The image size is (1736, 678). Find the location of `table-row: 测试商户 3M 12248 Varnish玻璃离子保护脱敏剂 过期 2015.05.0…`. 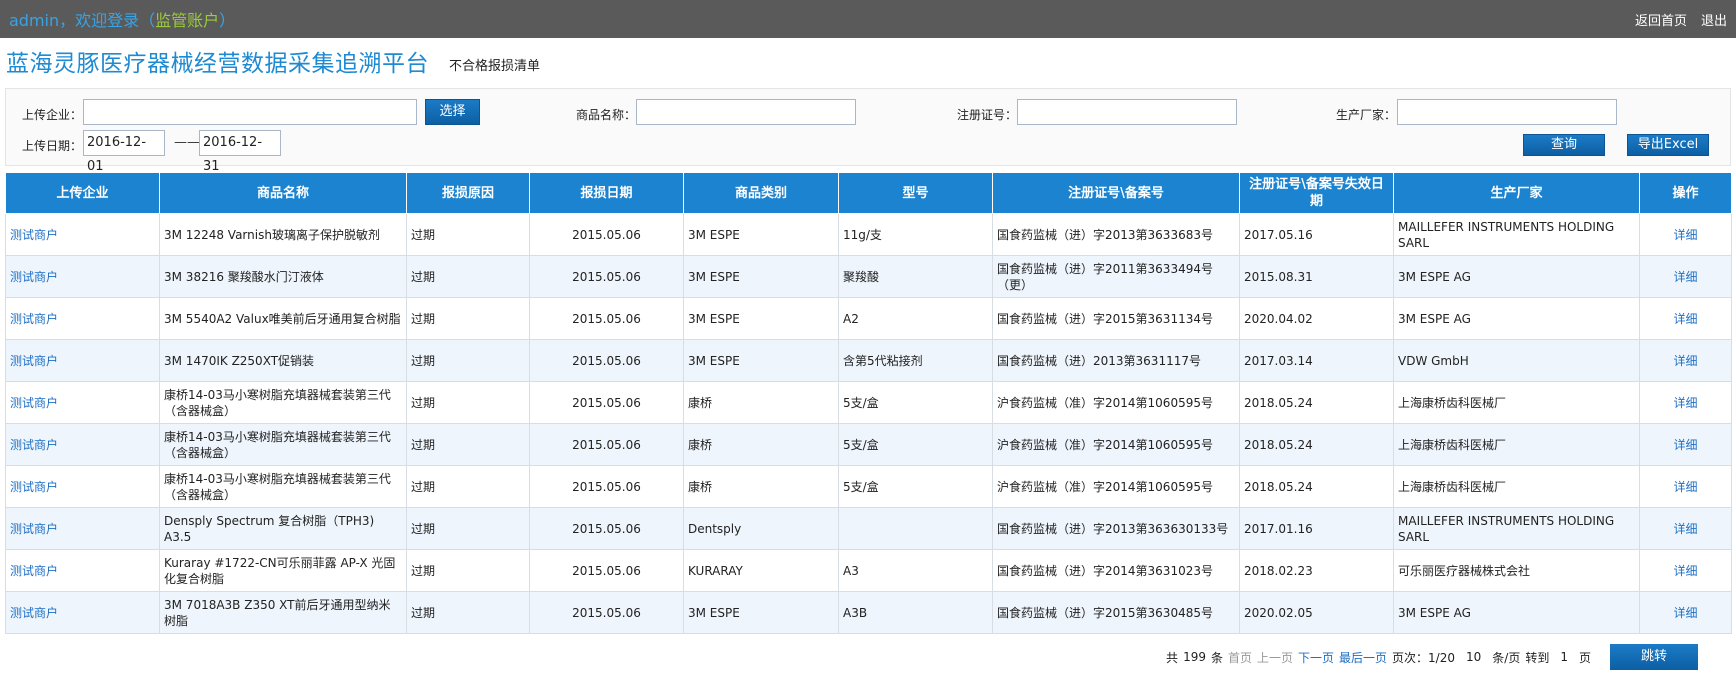

table-row: 测试商户 3M 12248 Varnish玻璃离子保护脱敏剂 过期 2015.05.0… is located at coordinates (868, 234).